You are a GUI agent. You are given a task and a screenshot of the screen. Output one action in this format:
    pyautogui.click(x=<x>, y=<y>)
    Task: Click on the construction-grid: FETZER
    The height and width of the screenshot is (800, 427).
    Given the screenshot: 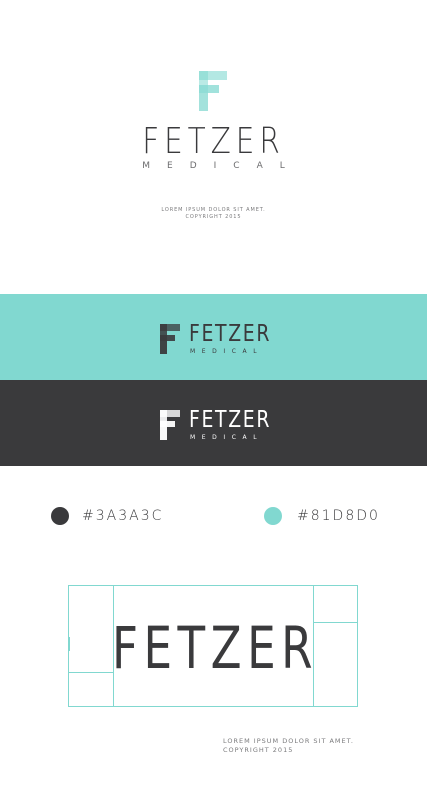 What is the action you would take?
    pyautogui.click(x=213, y=646)
    